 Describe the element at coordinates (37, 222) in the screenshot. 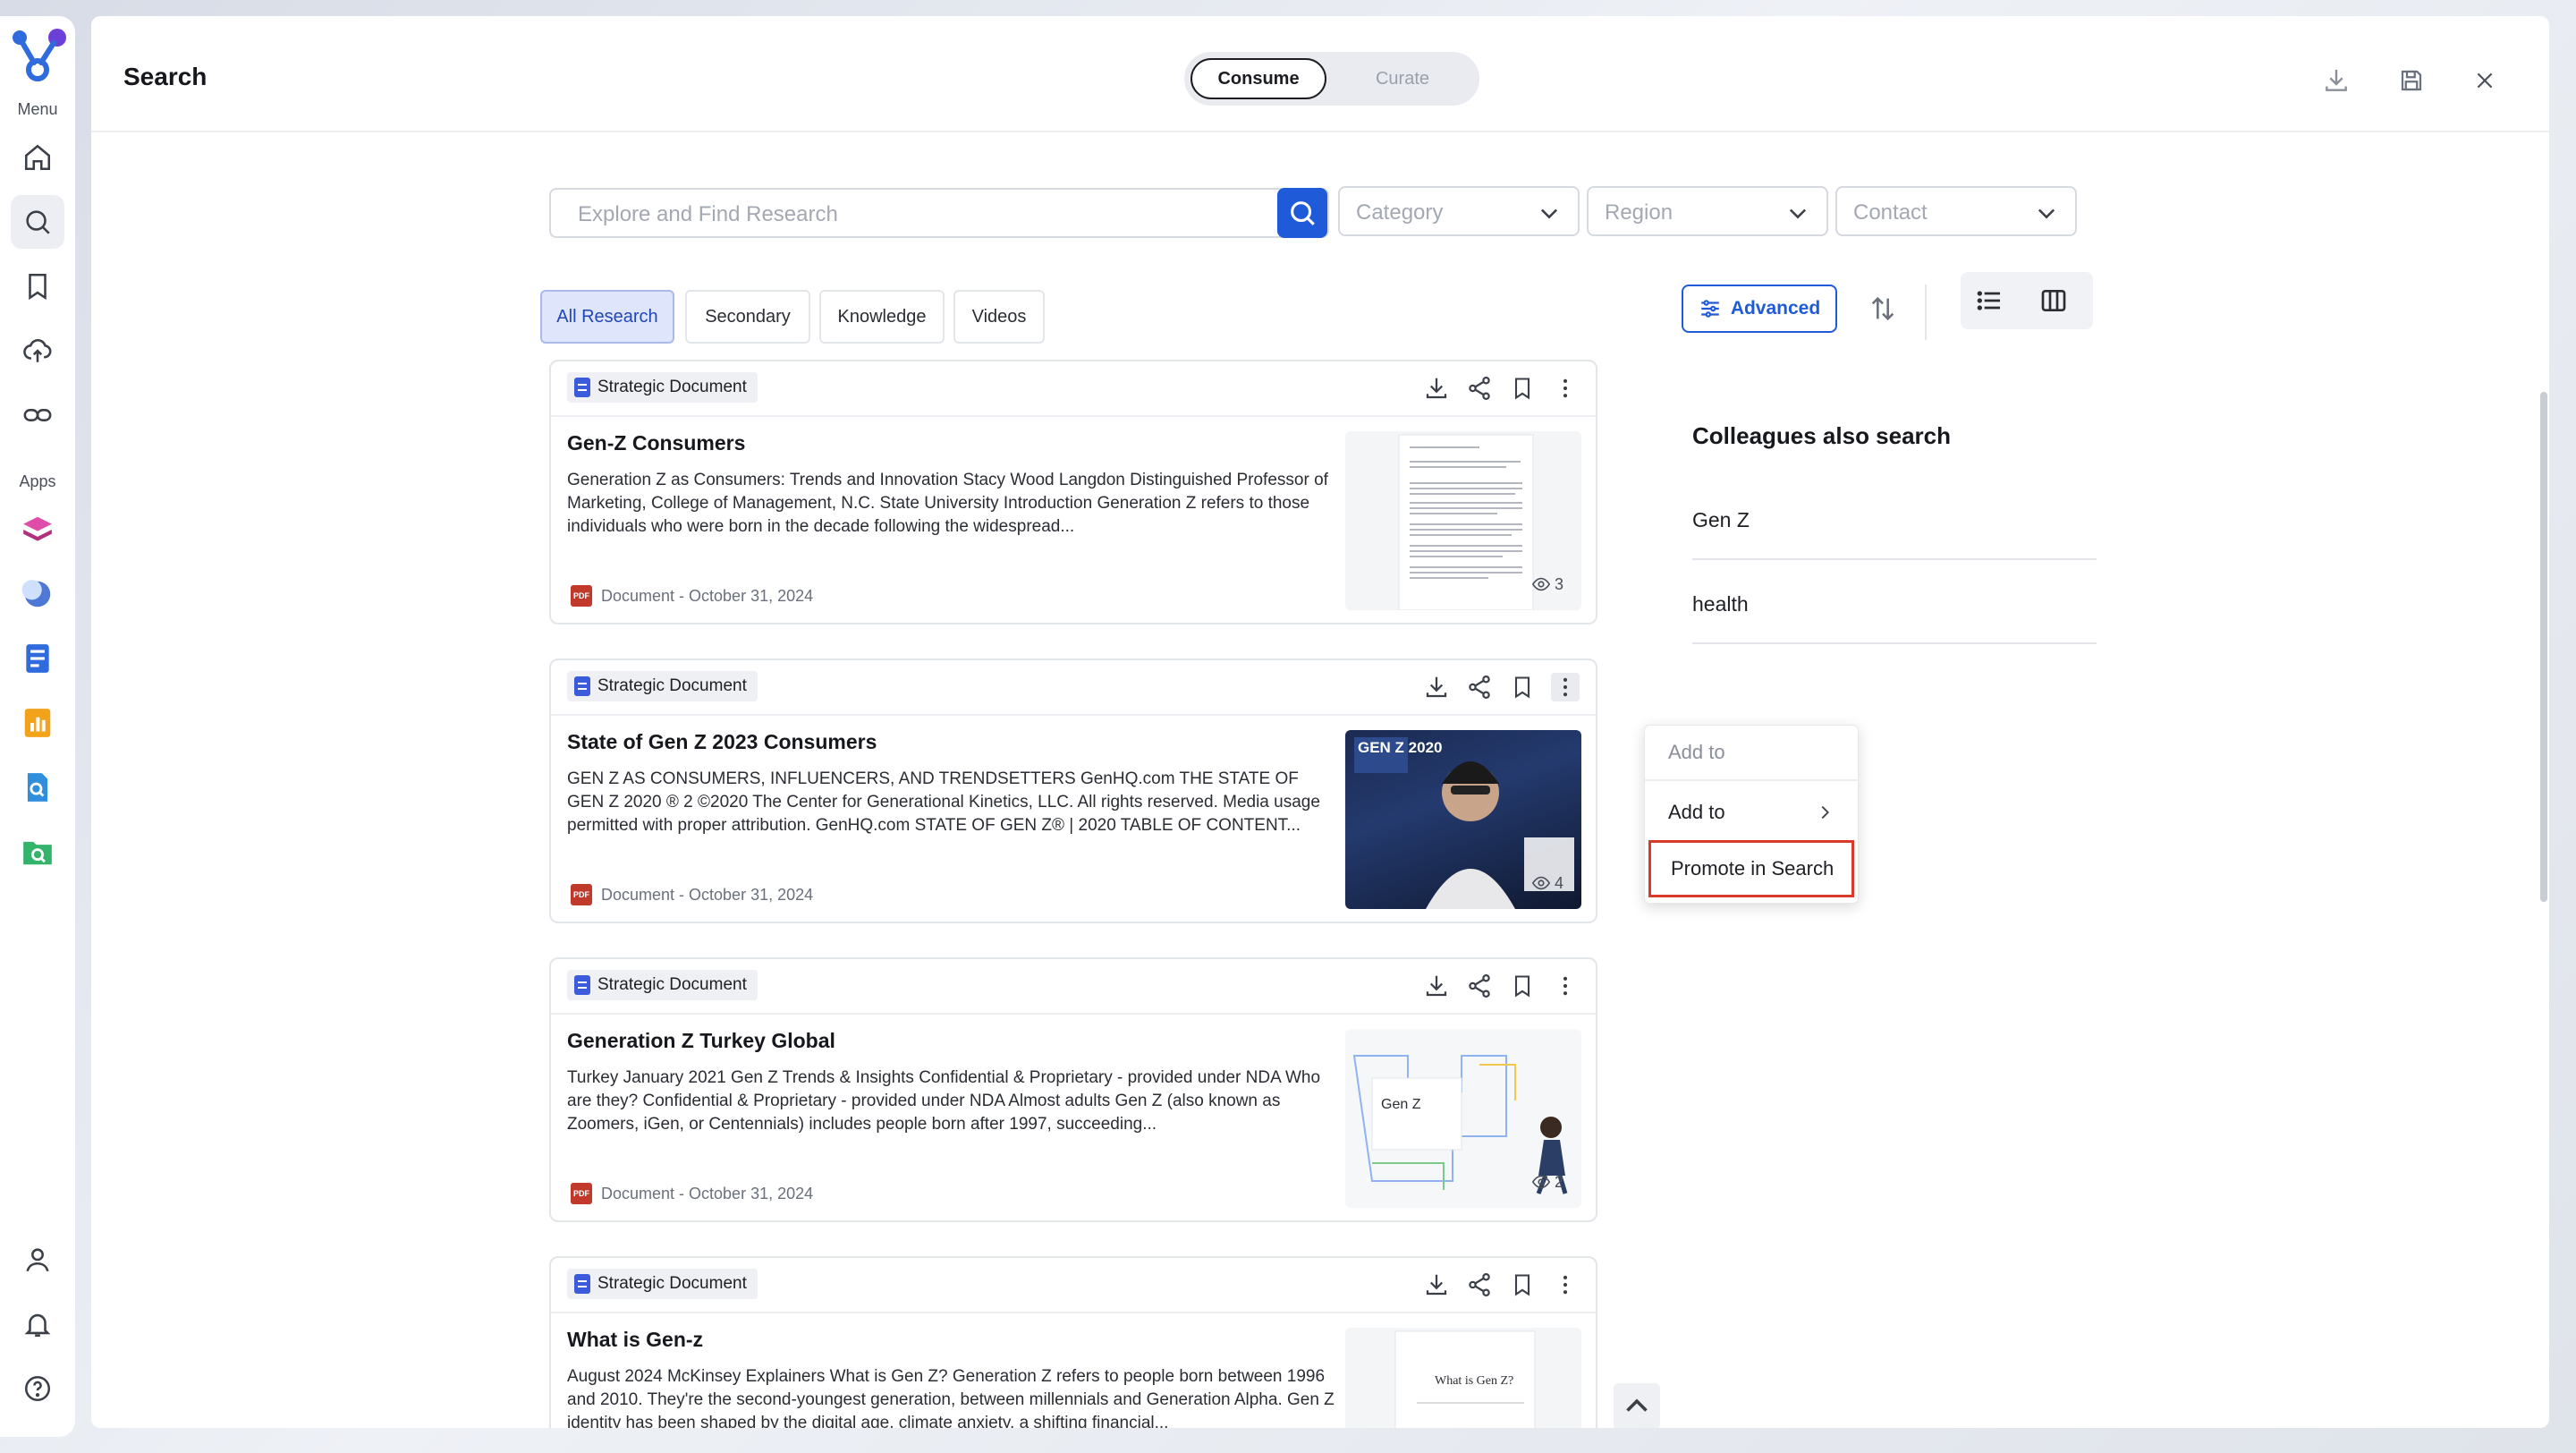

I see `search-icon` at that location.